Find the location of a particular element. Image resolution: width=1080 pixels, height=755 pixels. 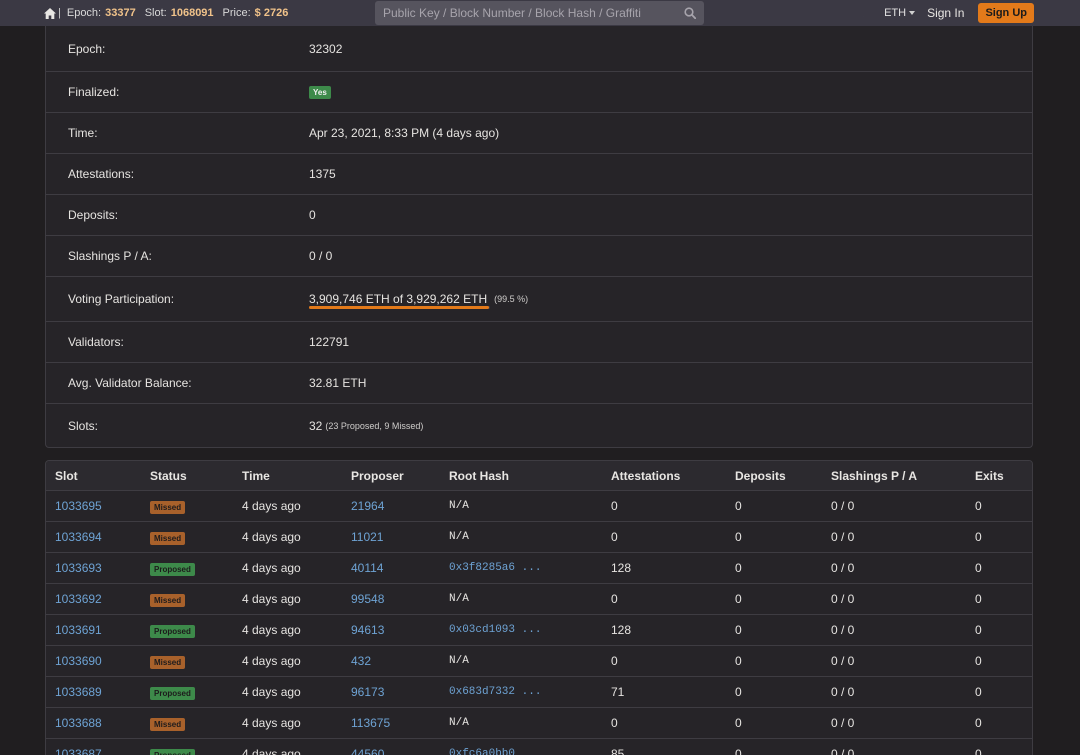

header-exits: Exits is located at coordinates (989, 476).